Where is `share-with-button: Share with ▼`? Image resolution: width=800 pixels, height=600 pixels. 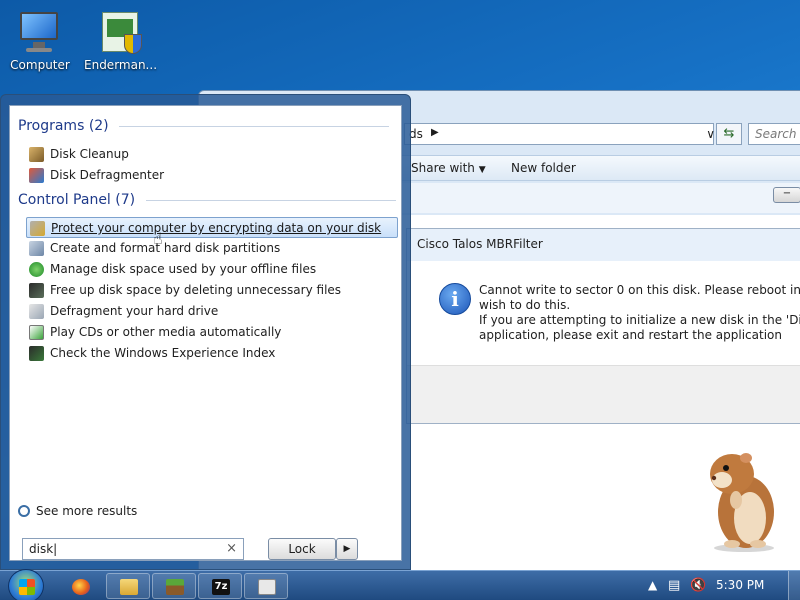
share-with-button: Share with ▼ is located at coordinates (448, 168).